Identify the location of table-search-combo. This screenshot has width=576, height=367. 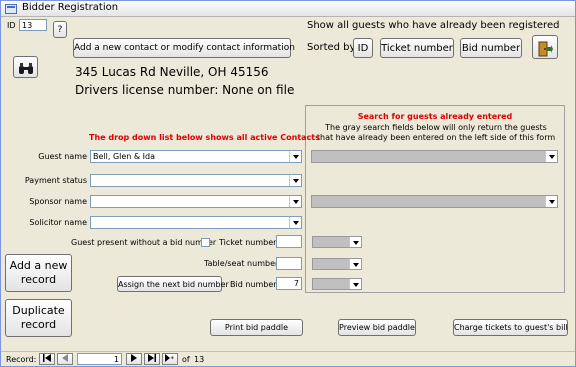
(337, 264).